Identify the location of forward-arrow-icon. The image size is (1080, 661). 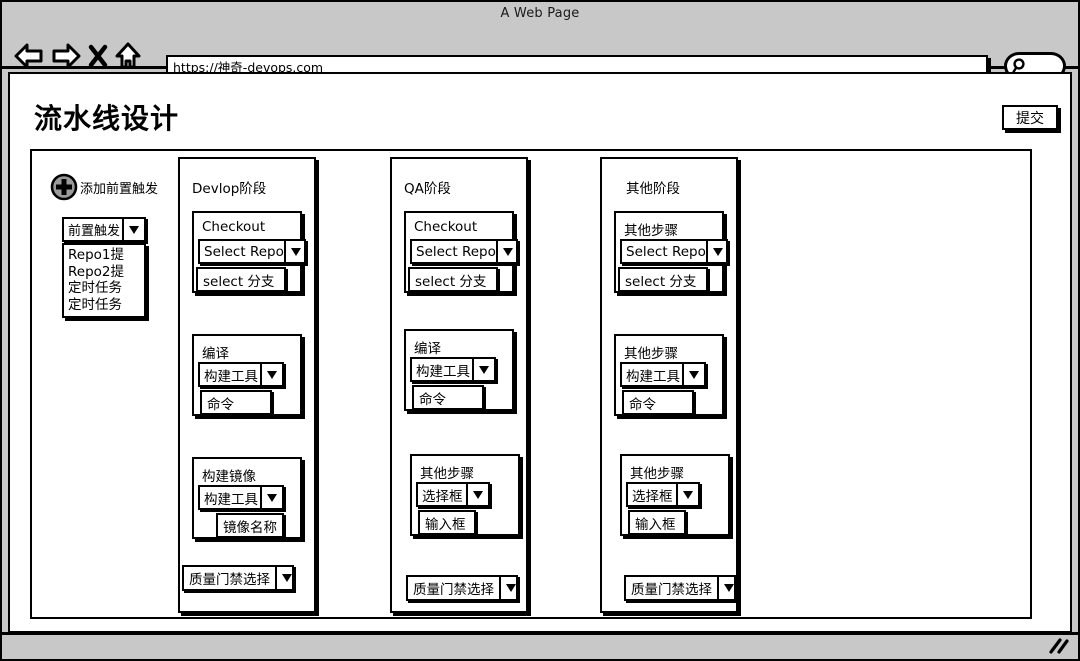
(66, 56).